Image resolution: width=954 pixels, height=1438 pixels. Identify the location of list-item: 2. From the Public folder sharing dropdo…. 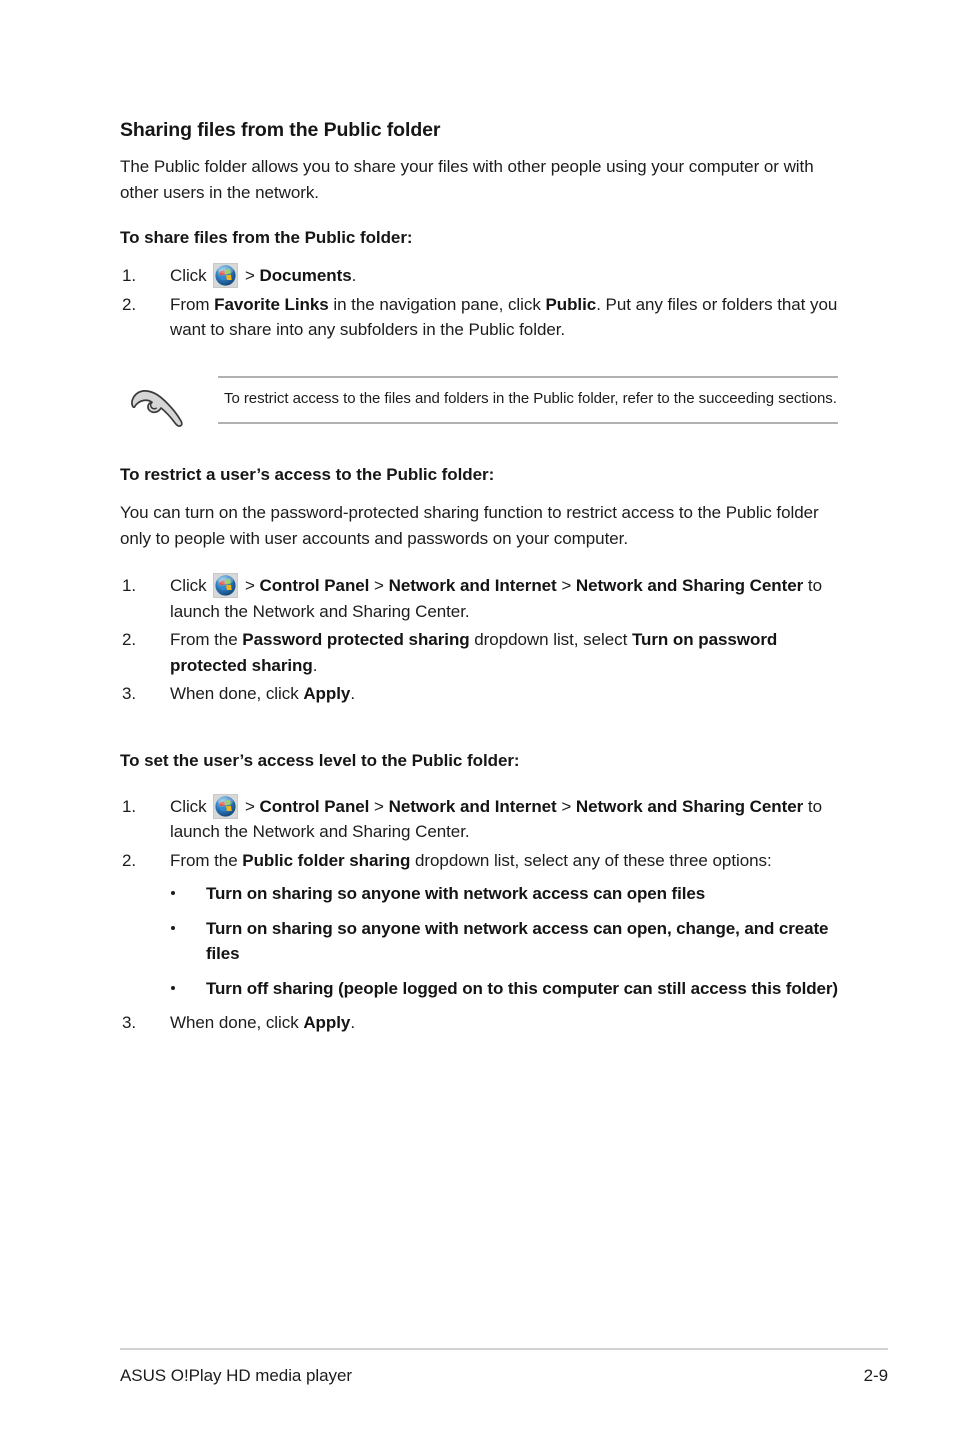
(479, 861).